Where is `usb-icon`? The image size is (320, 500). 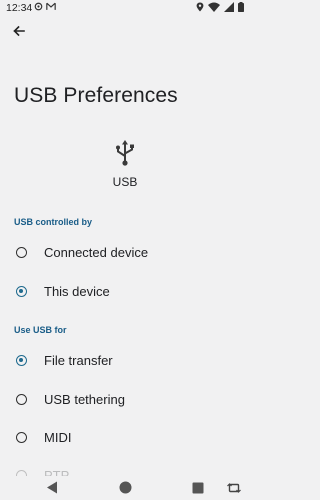 usb-icon is located at coordinates (125, 153).